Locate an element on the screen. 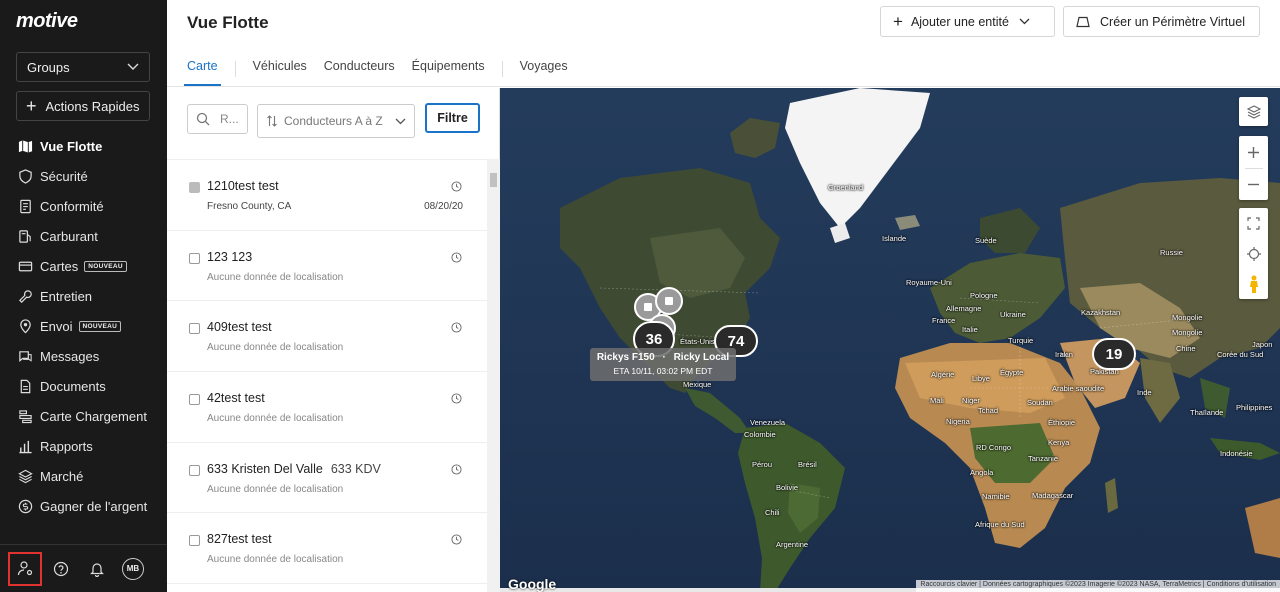 This screenshot has width=1280, height=592. crosshair-icon is located at coordinates (1253, 253).